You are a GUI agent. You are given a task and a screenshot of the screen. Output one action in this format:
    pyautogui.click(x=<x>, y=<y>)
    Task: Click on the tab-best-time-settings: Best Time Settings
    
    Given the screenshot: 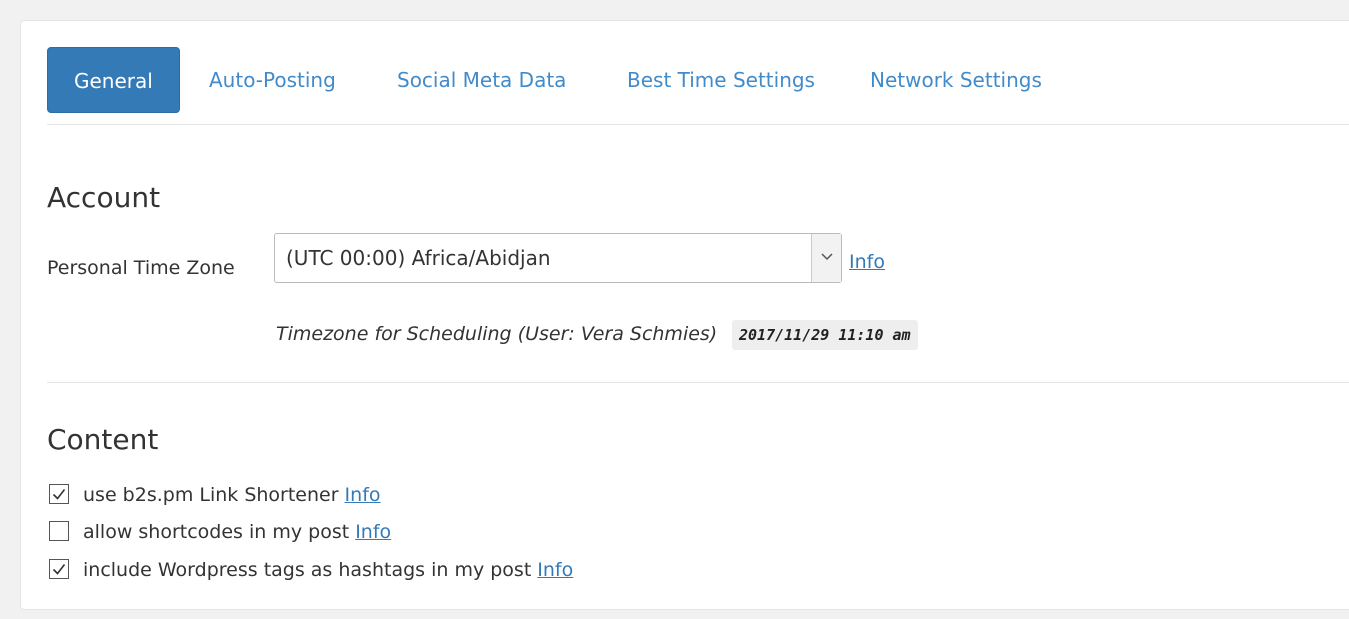 What is the action you would take?
    pyautogui.click(x=721, y=80)
    